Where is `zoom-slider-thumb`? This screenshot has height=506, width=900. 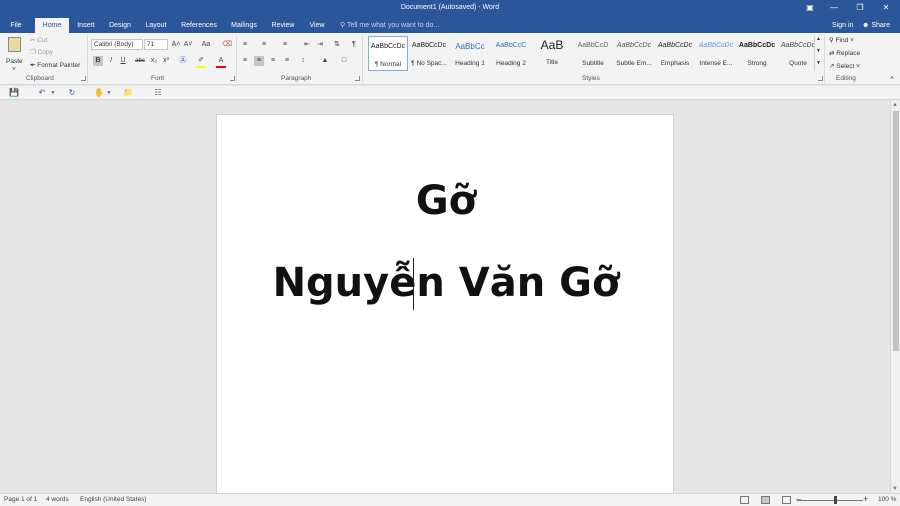 zoom-slider-thumb is located at coordinates (835, 500).